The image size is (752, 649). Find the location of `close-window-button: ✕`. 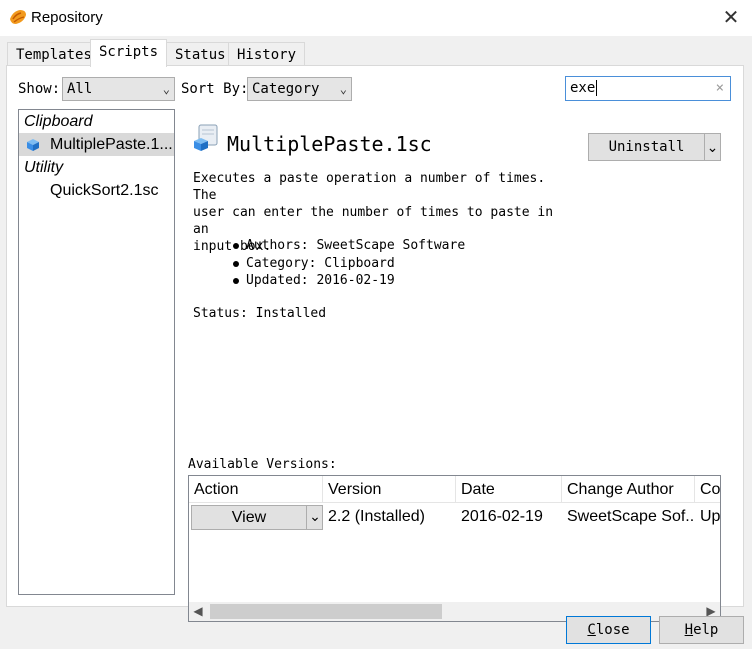

close-window-button: ✕ is located at coordinates (731, 18).